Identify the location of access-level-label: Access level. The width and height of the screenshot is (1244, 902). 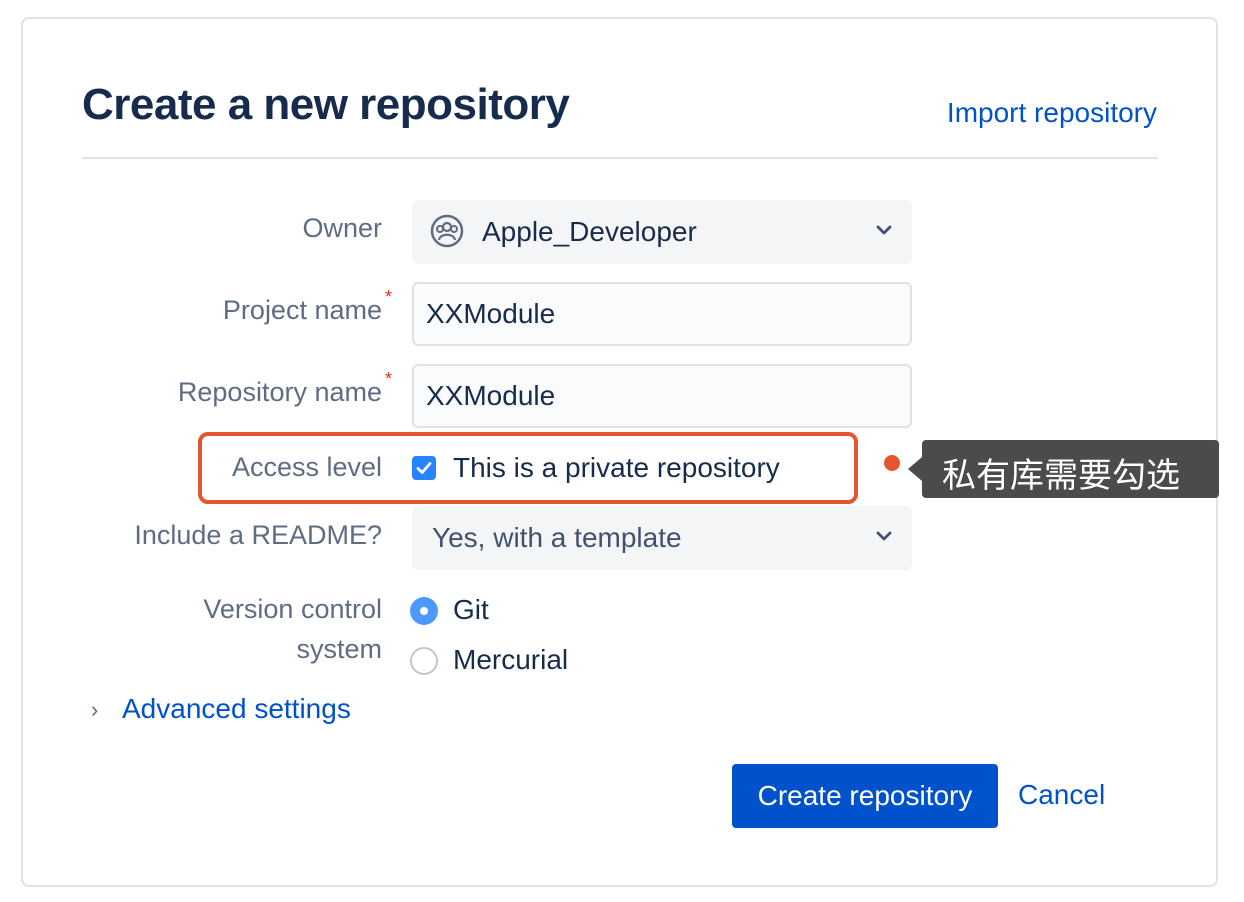
(306, 467).